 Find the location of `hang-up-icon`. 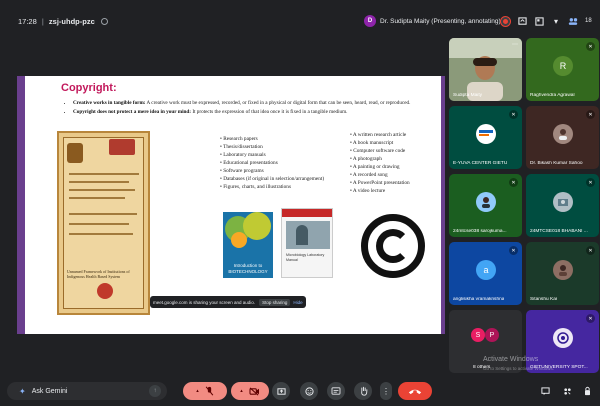

hang-up-icon is located at coordinates (415, 391).